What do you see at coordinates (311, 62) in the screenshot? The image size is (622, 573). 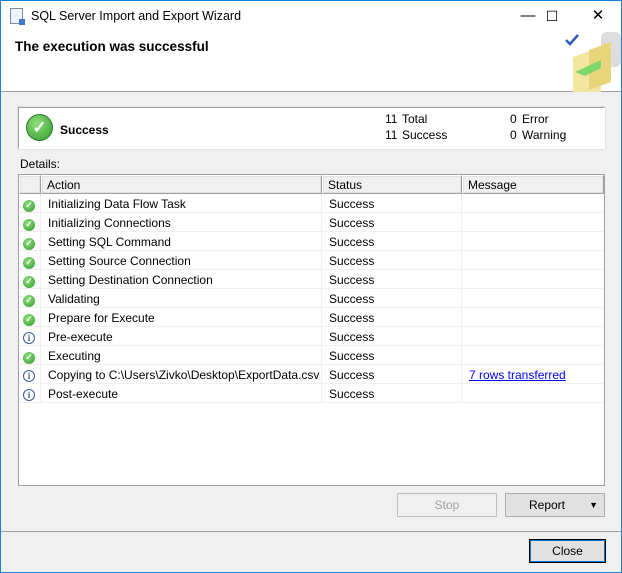 I see `wizard-header: The execution was successful` at bounding box center [311, 62].